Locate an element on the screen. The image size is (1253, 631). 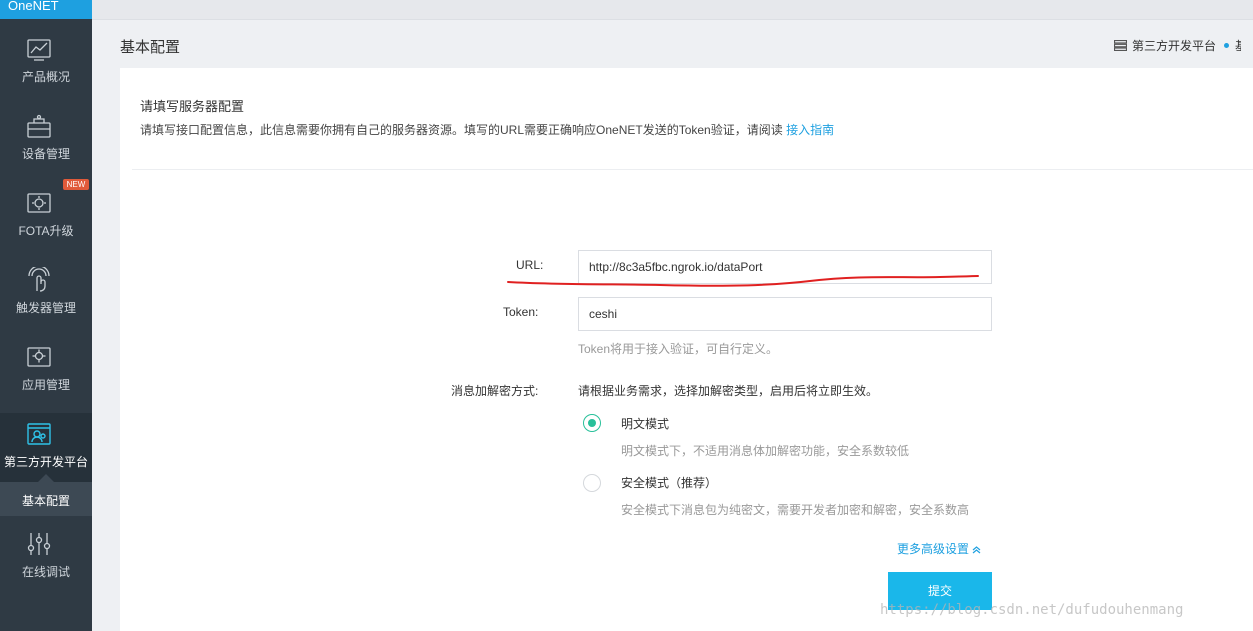
secure-mode-title: 安全模式（推荐） is located at coordinates (669, 483).